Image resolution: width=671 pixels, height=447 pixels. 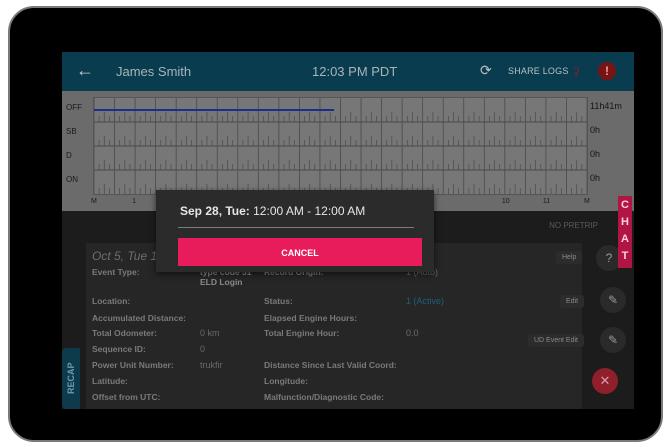 I want to click on hour-label: 11, so click(x=546, y=201).